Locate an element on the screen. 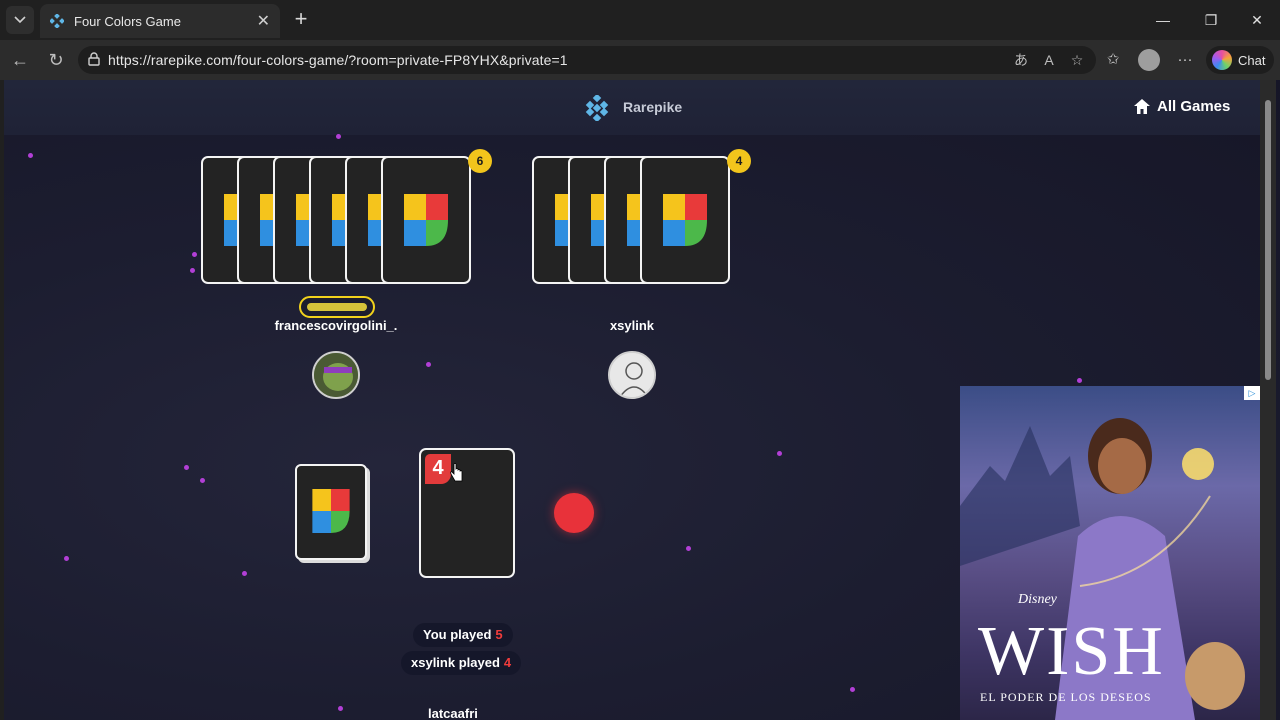  rarepike-favicon-icon is located at coordinates (57, 21).